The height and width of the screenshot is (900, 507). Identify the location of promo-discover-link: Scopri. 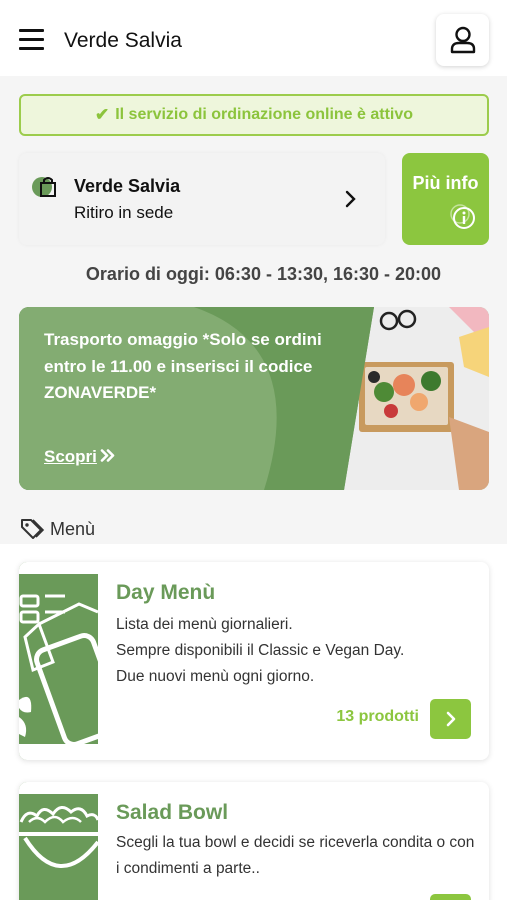
(80, 457).